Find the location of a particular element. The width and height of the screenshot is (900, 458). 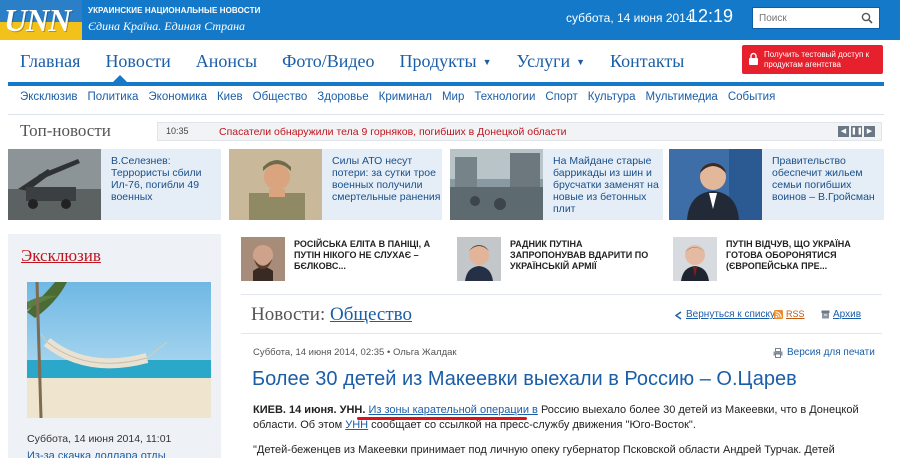

top-news-title: Топ-новости is located at coordinates (65, 130).